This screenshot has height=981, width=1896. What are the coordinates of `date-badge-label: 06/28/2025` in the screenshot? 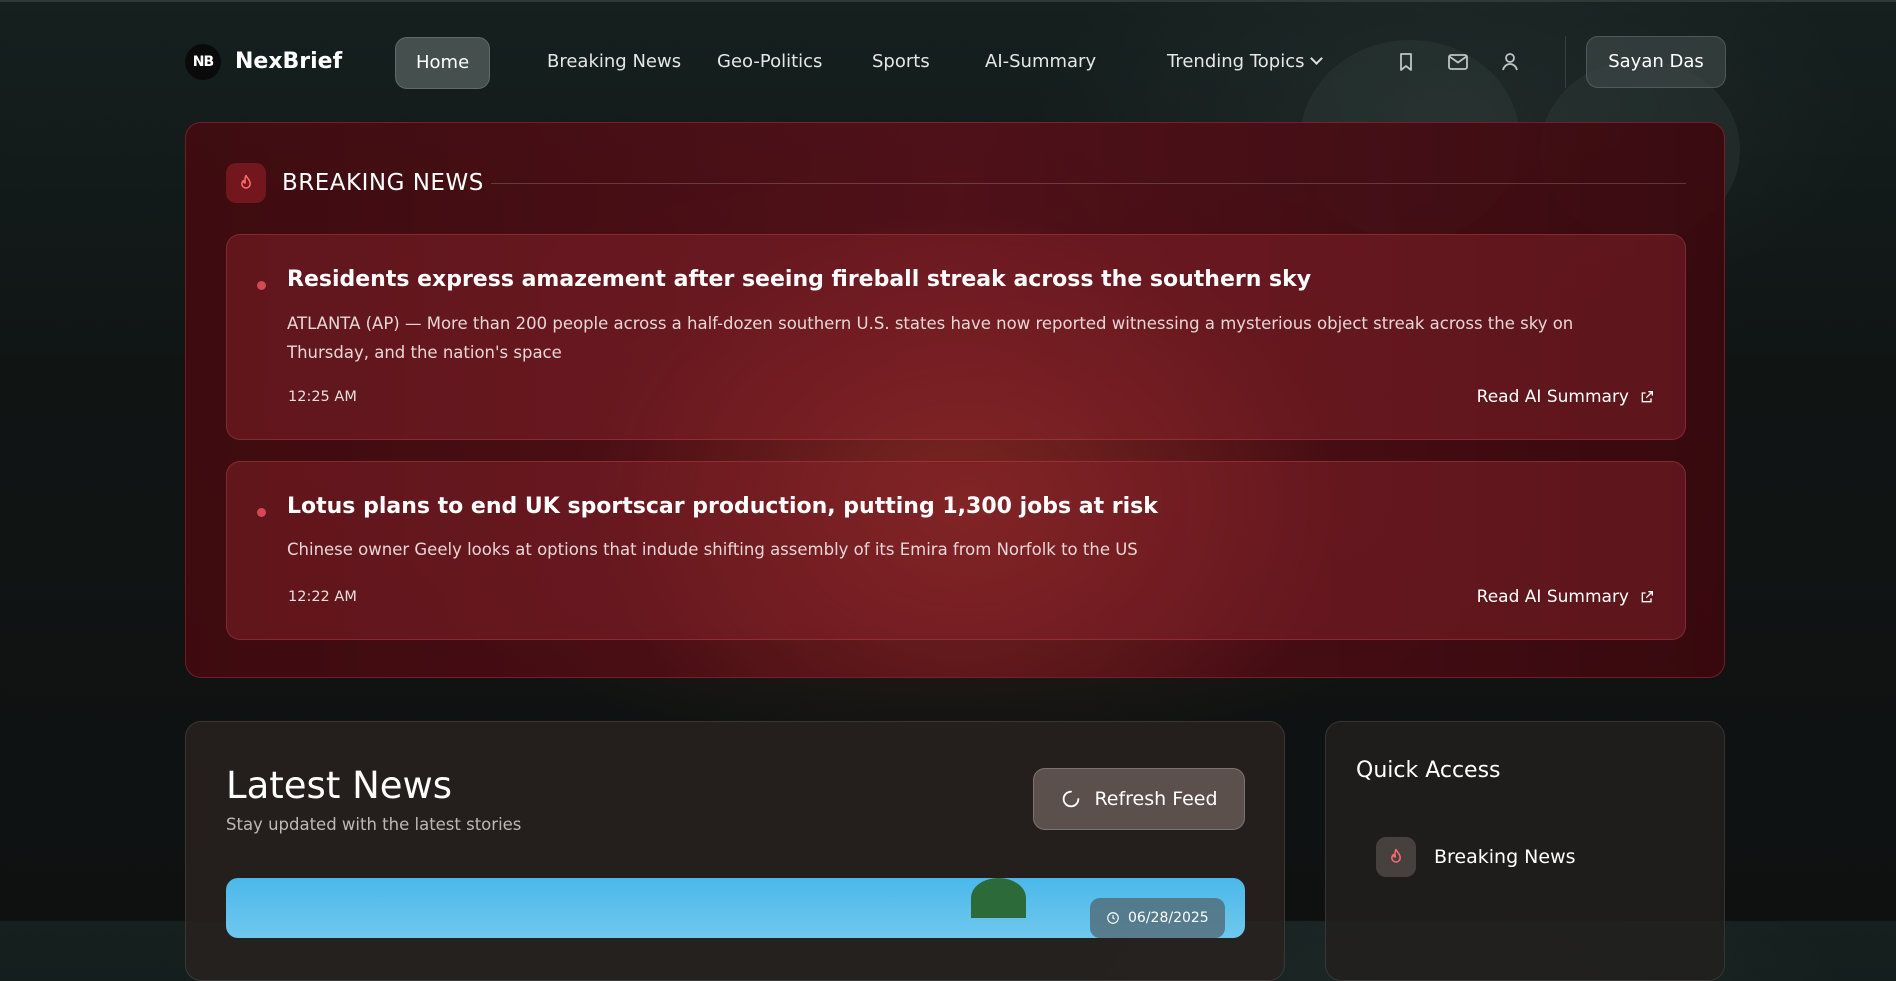 It's located at (1168, 918).